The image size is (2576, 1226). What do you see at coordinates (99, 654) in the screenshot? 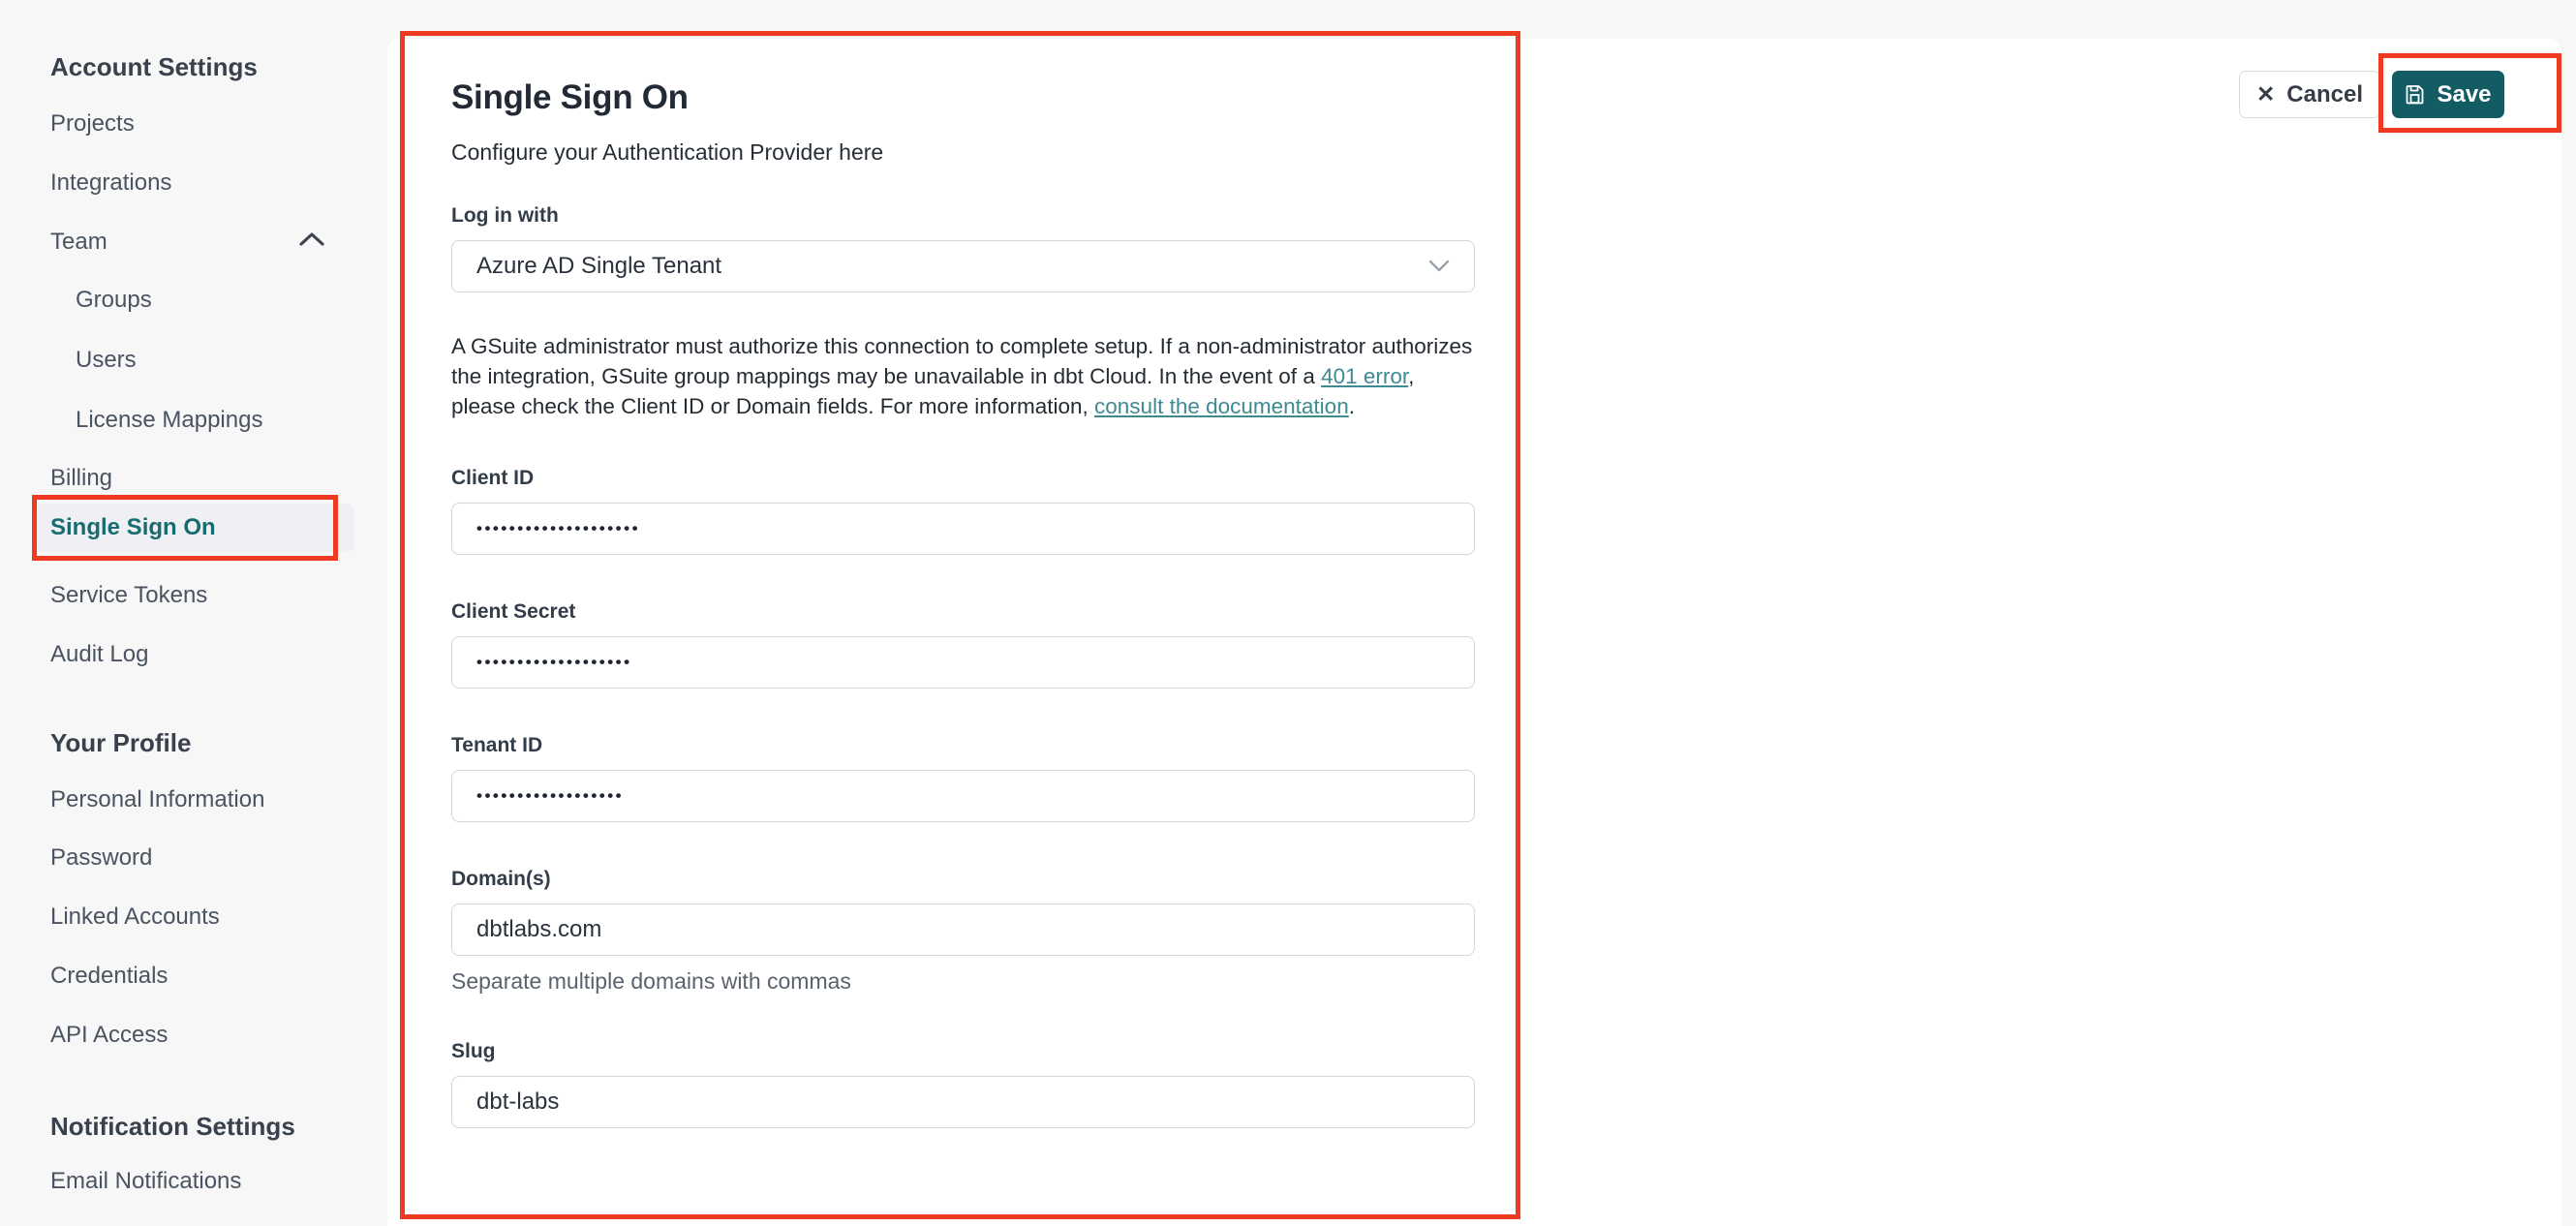
I see `sidebar-item-audit-log: Audit Log` at bounding box center [99, 654].